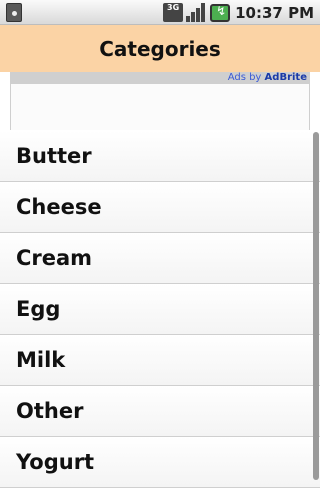  What do you see at coordinates (274, 12) in the screenshot?
I see `clock: 10:37 PM` at bounding box center [274, 12].